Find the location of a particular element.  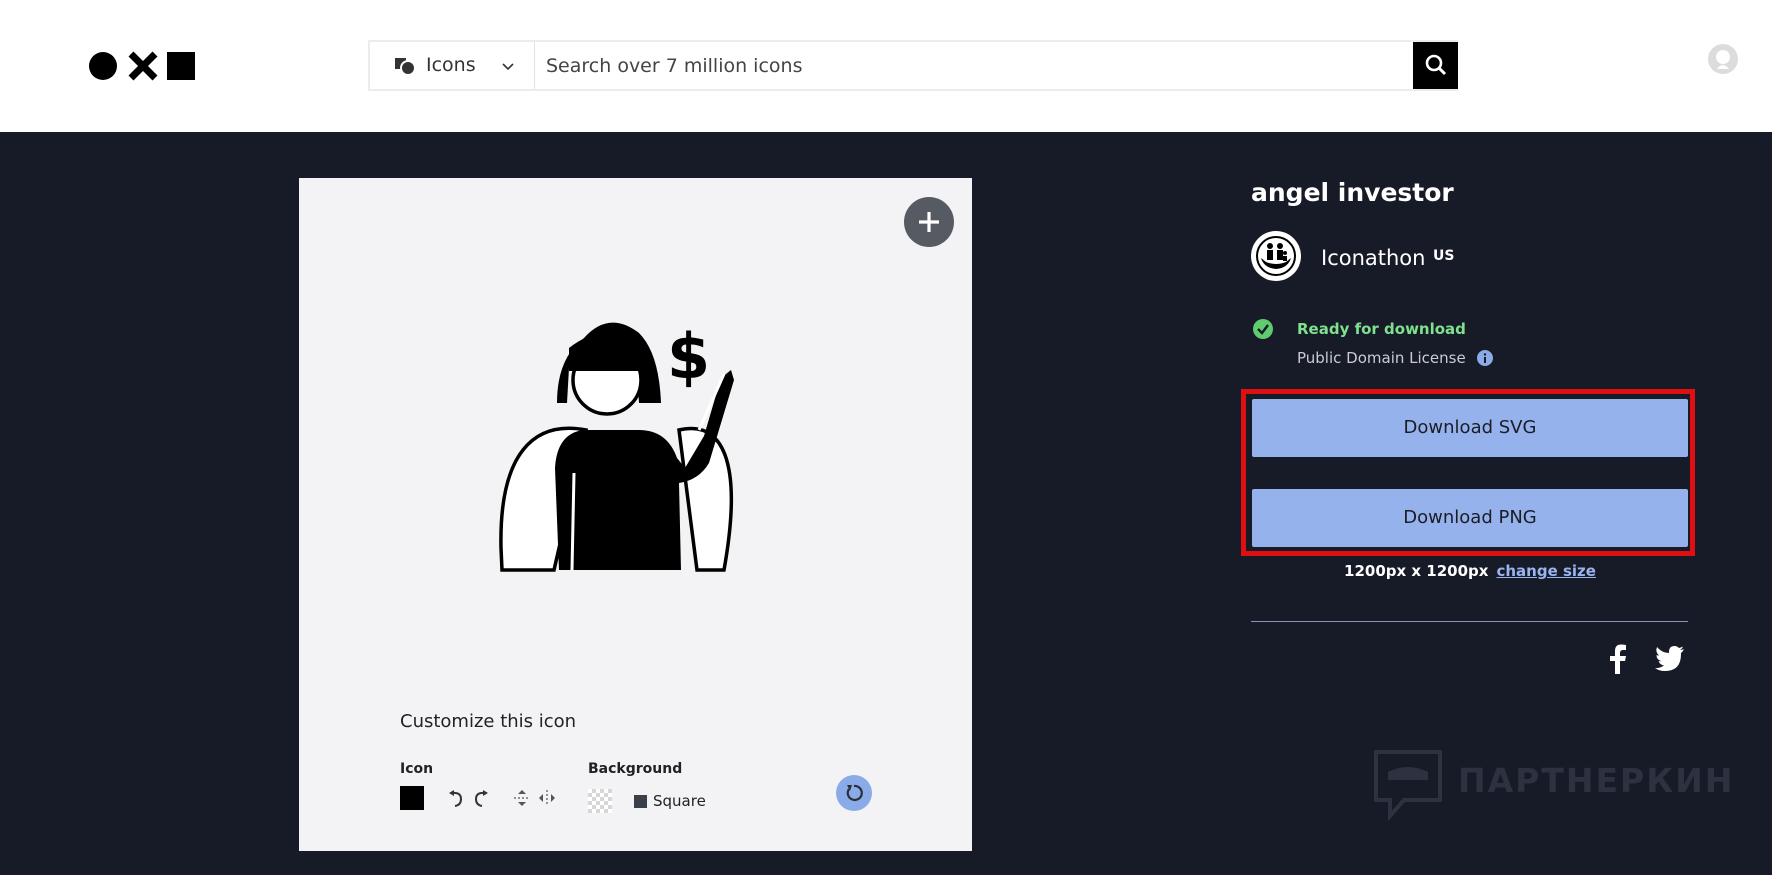

square-shape-label: Square is located at coordinates (679, 801).